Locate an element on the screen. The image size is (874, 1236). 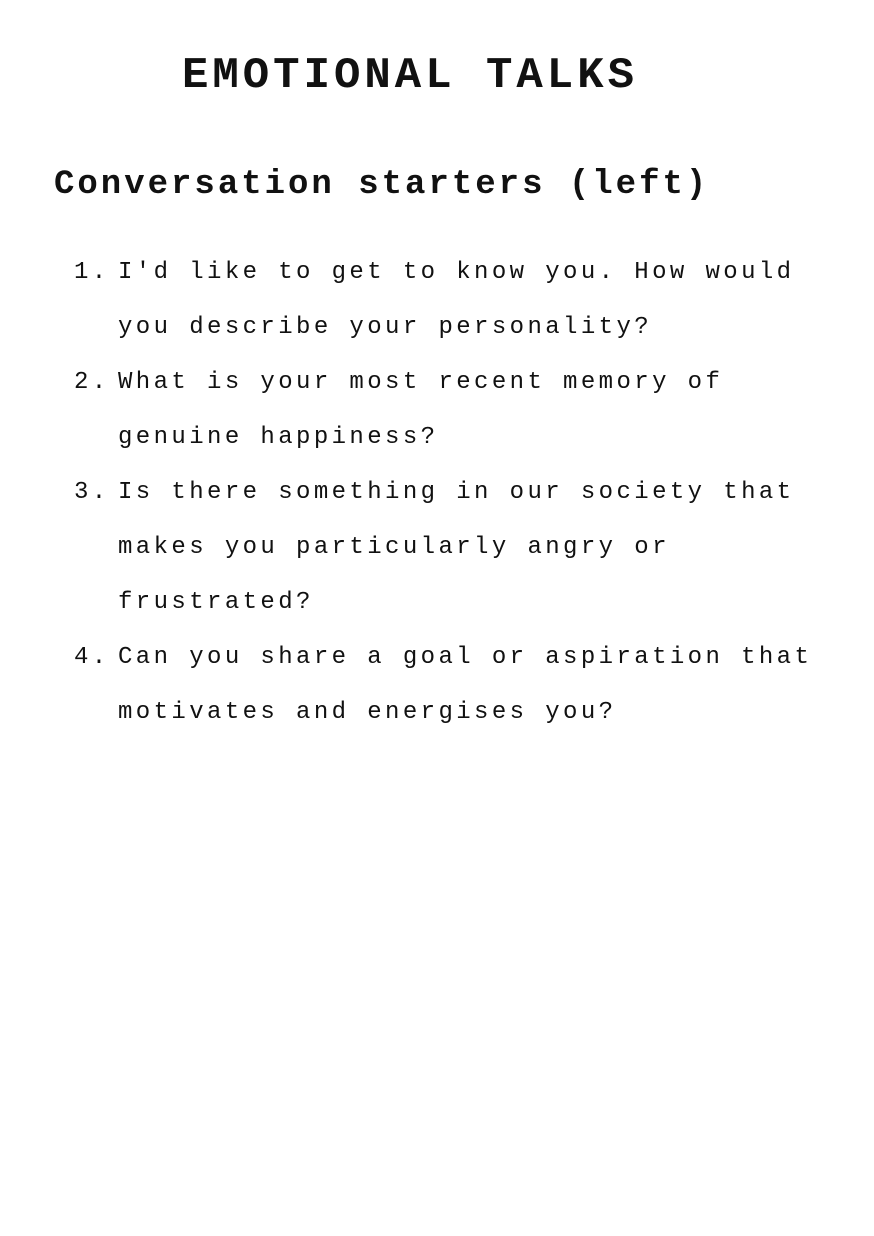
section-subtitle: Conversation starters (left) is located at coordinates (382, 185).